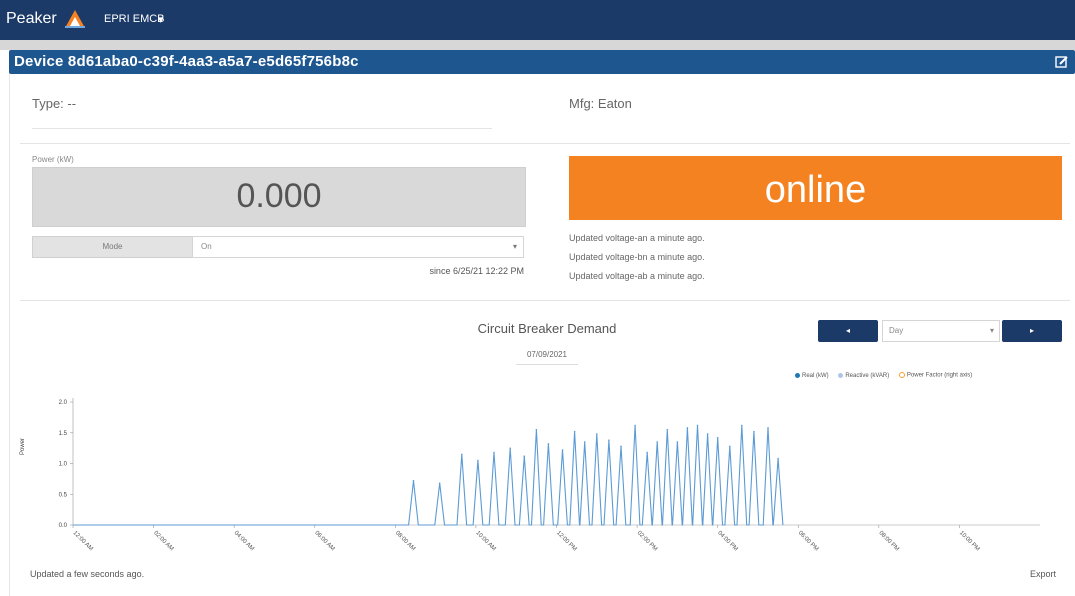  What do you see at coordinates (727, 541) in the screenshot?
I see `x-tick-label: 04:00 PM` at bounding box center [727, 541].